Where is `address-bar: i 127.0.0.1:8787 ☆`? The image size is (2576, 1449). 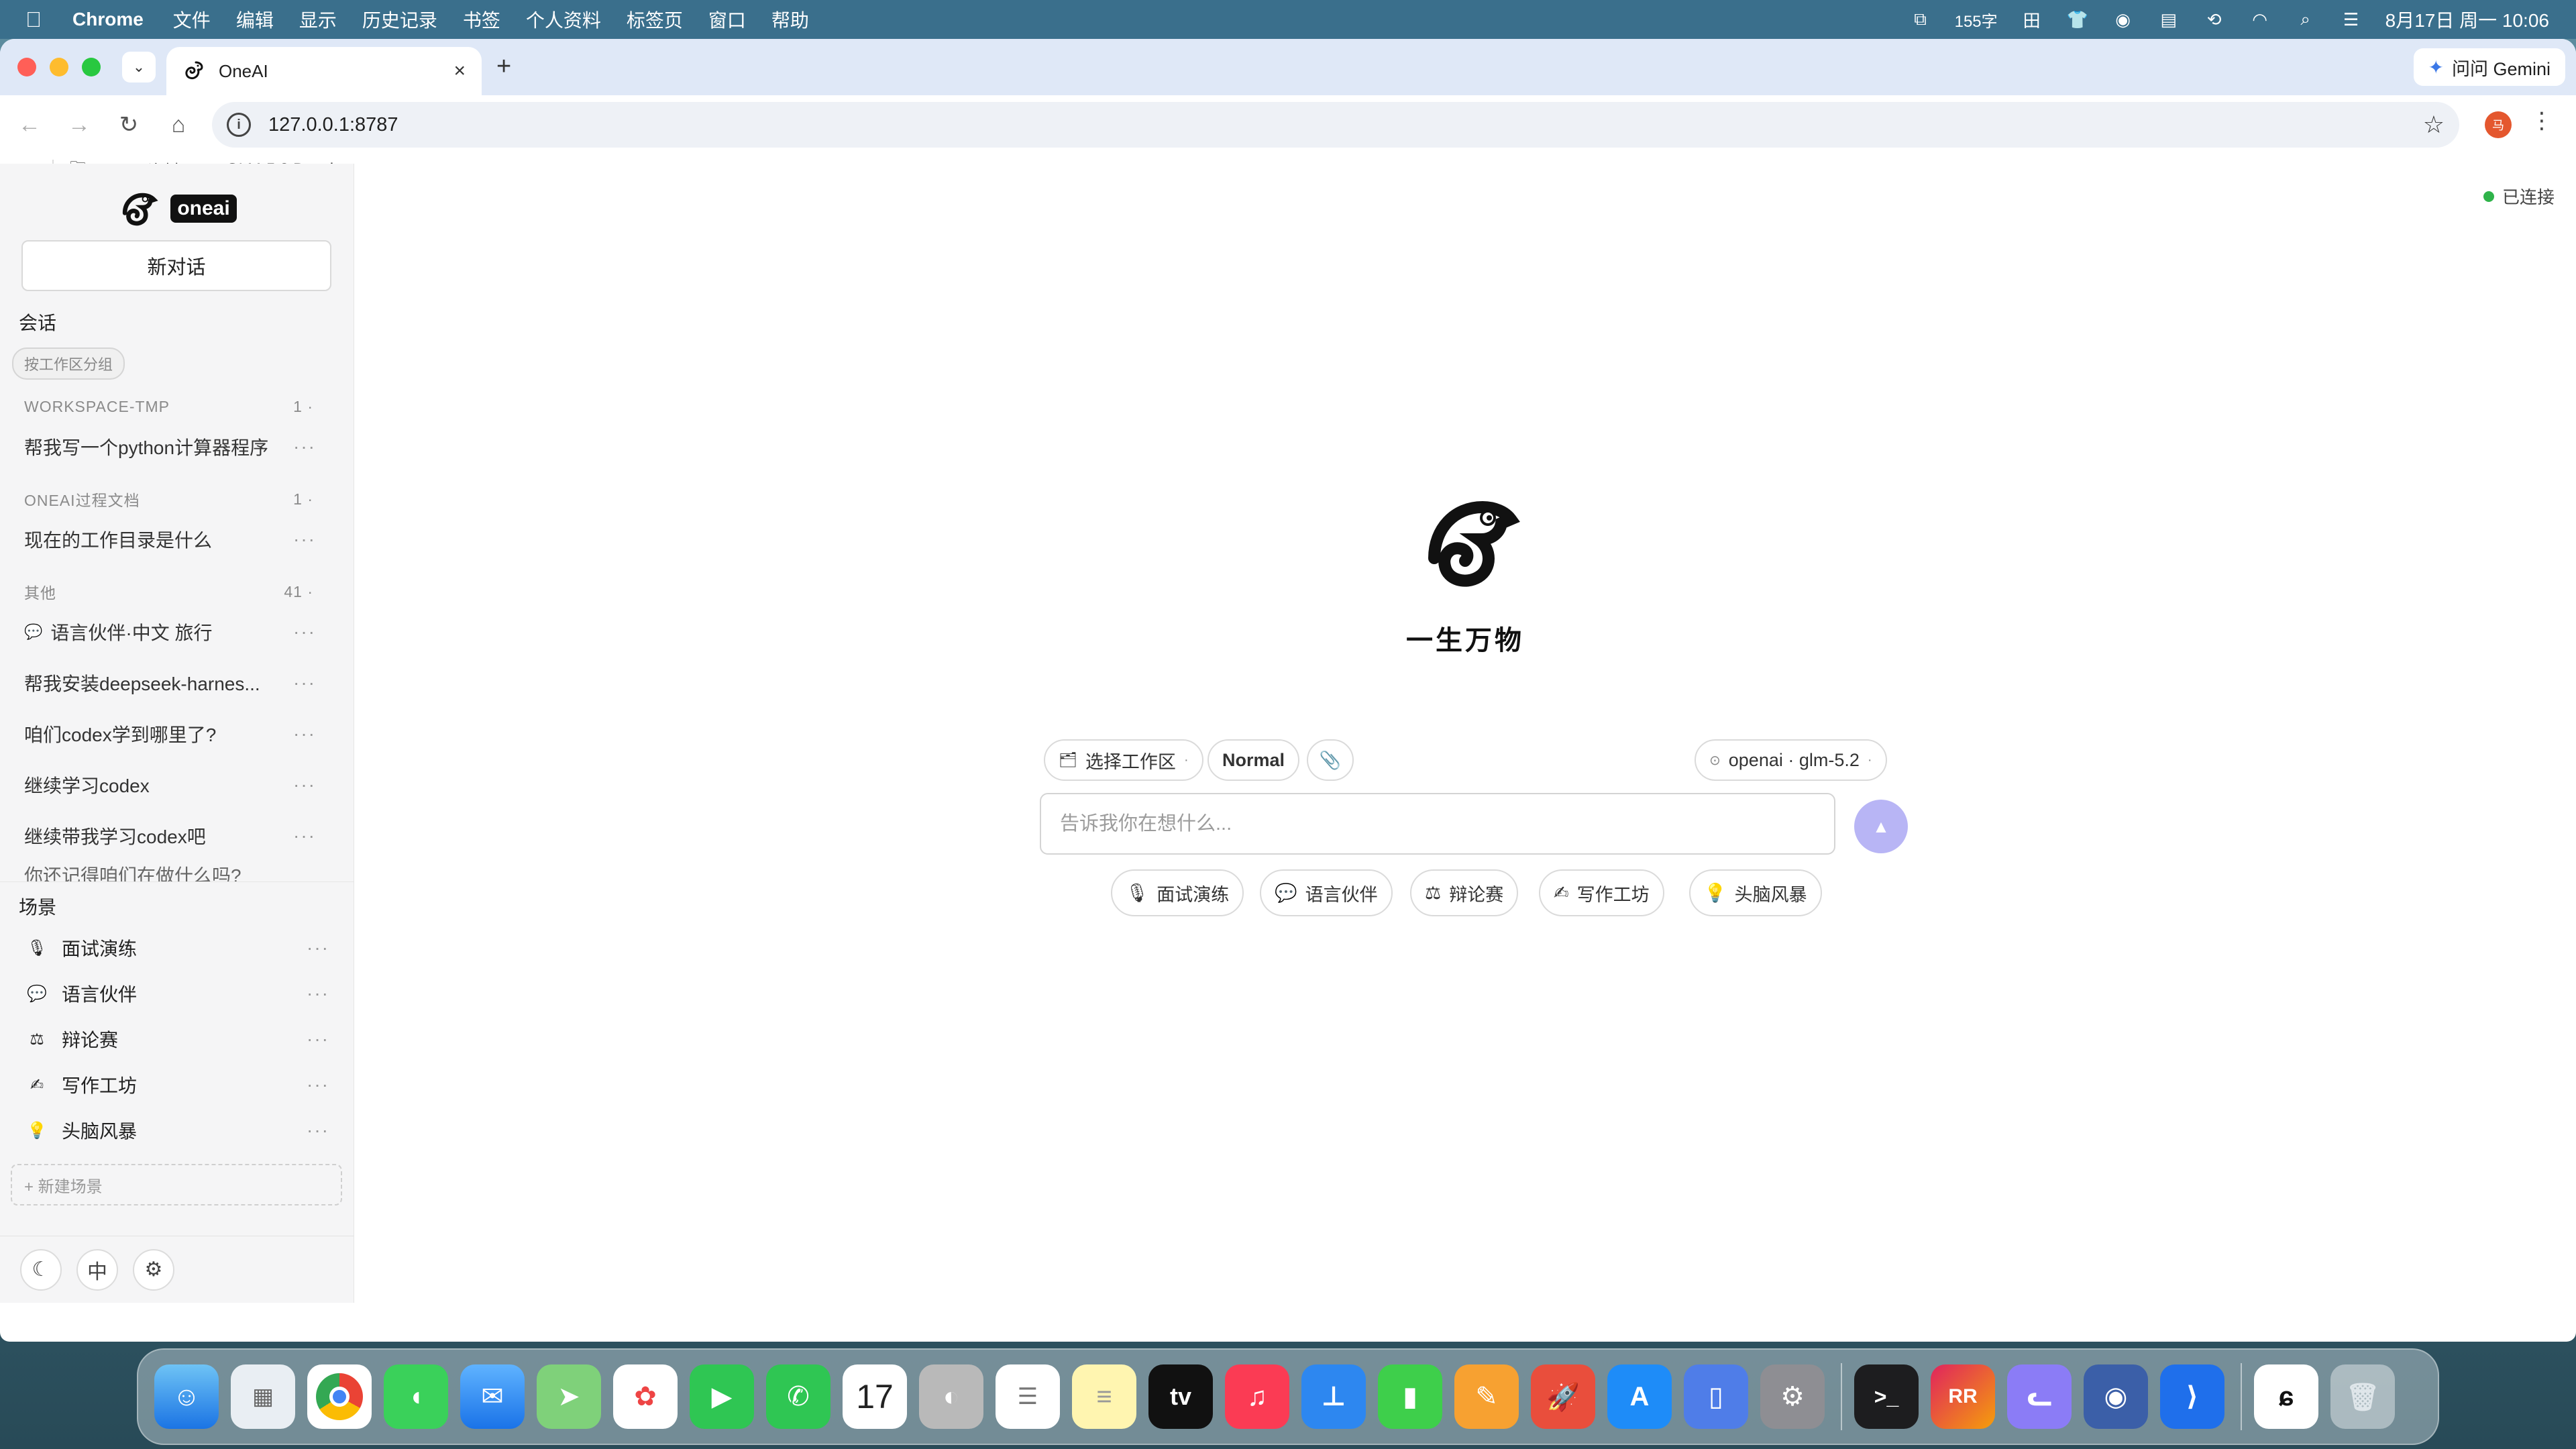
address-bar: i 127.0.0.1:8787 ☆ is located at coordinates (1335, 125).